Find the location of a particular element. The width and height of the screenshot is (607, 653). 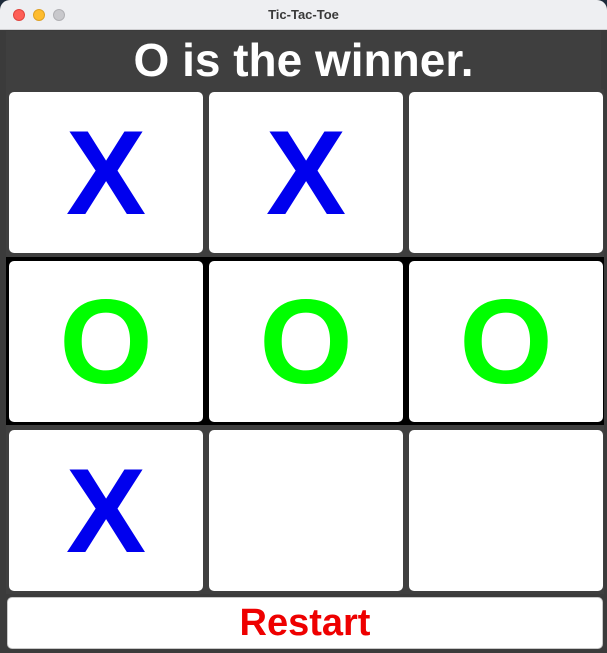

board-cell-1-1: O is located at coordinates (306, 341).